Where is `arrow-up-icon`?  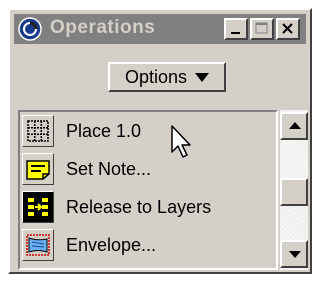
arrow-up-icon is located at coordinates (295, 125).